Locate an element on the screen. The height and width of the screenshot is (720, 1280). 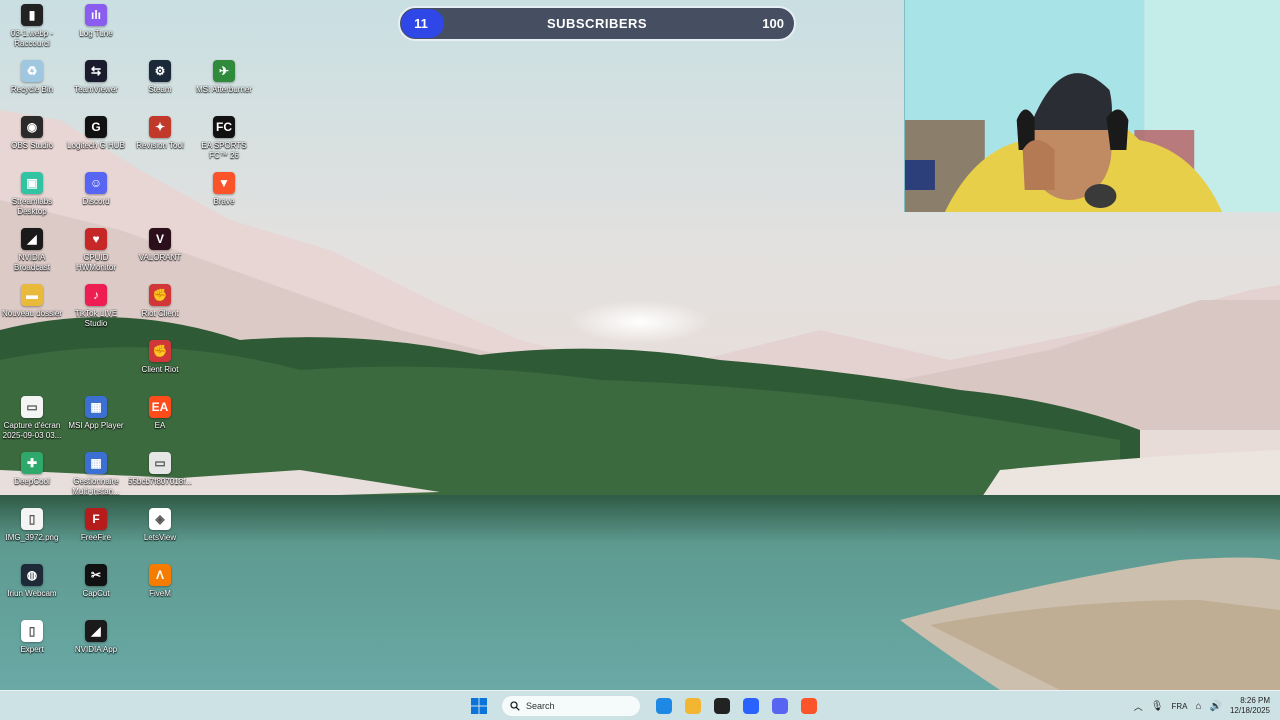
desktop-icon-label: FreeFire is located at coordinates (96, 537).